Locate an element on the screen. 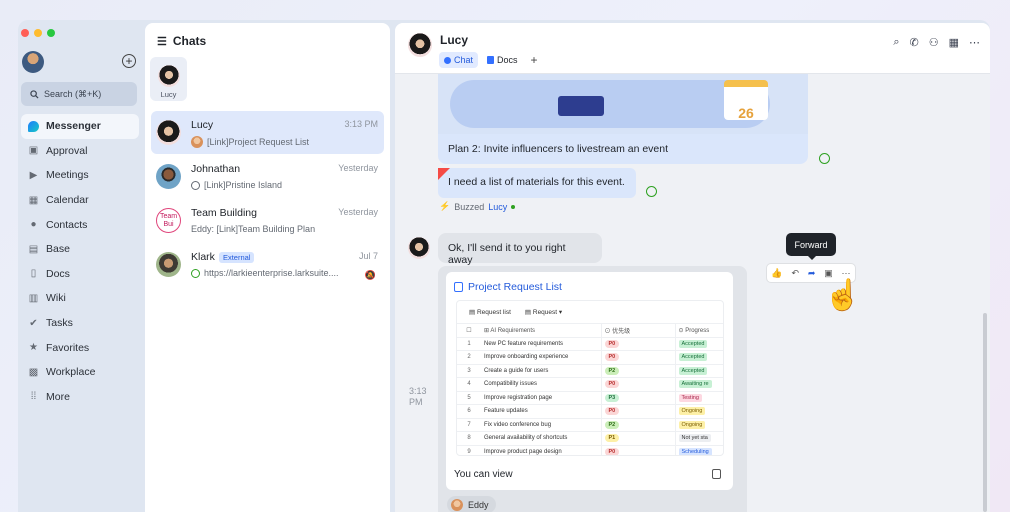  tab-docs: Docs is located at coordinates (502, 60).